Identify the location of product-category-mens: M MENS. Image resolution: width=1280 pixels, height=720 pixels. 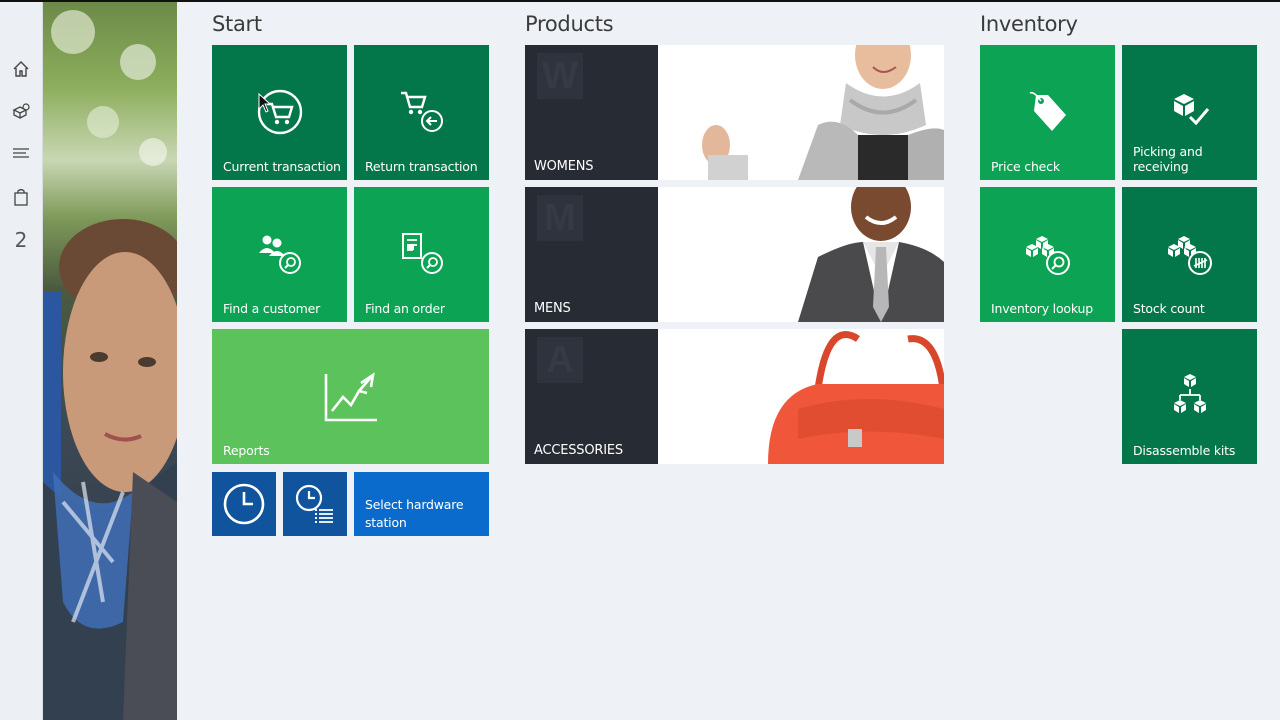
(734, 254).